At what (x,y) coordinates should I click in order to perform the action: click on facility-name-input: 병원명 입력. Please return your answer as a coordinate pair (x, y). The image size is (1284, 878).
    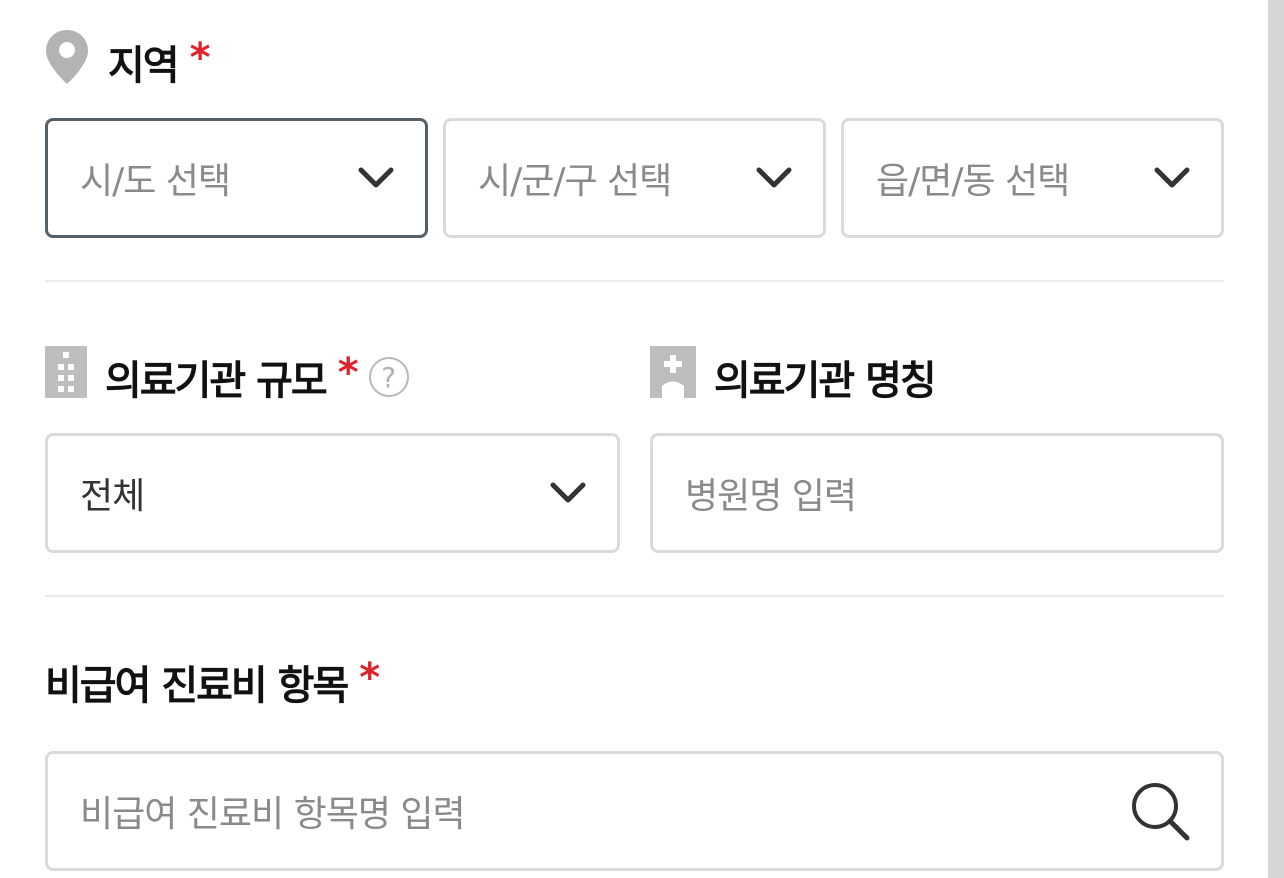
    Looking at the image, I should click on (937, 493).